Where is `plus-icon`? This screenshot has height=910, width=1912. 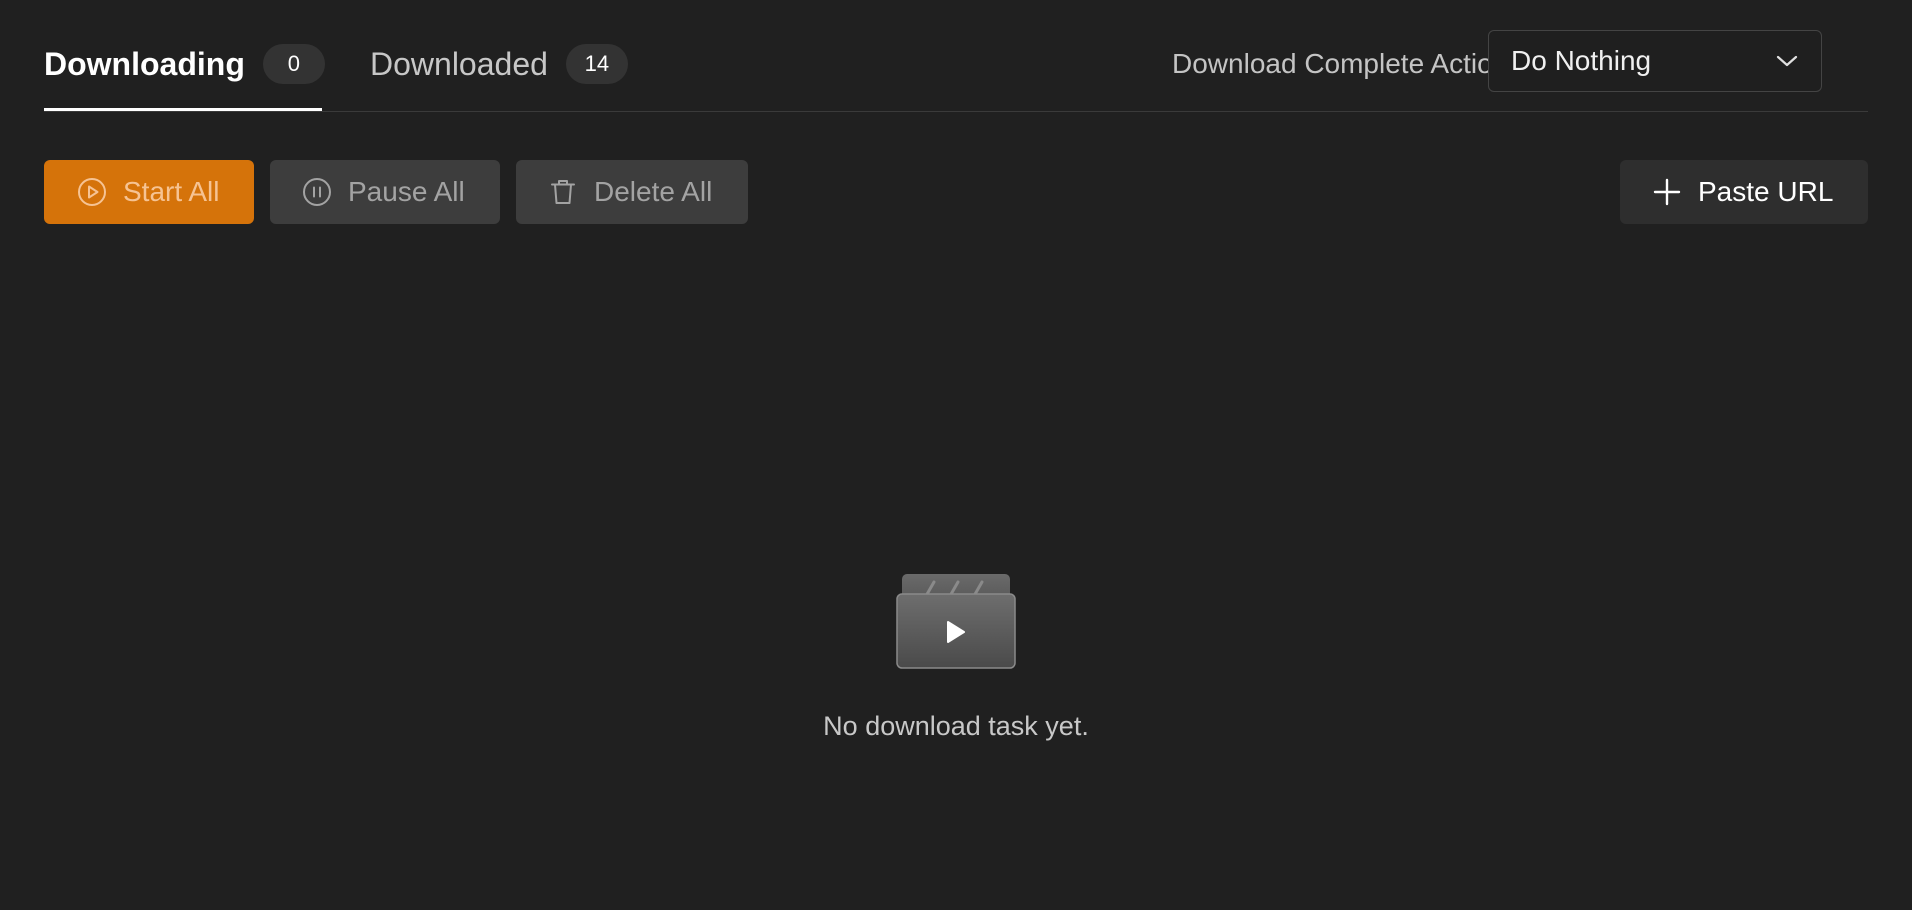
plus-icon is located at coordinates (1667, 192).